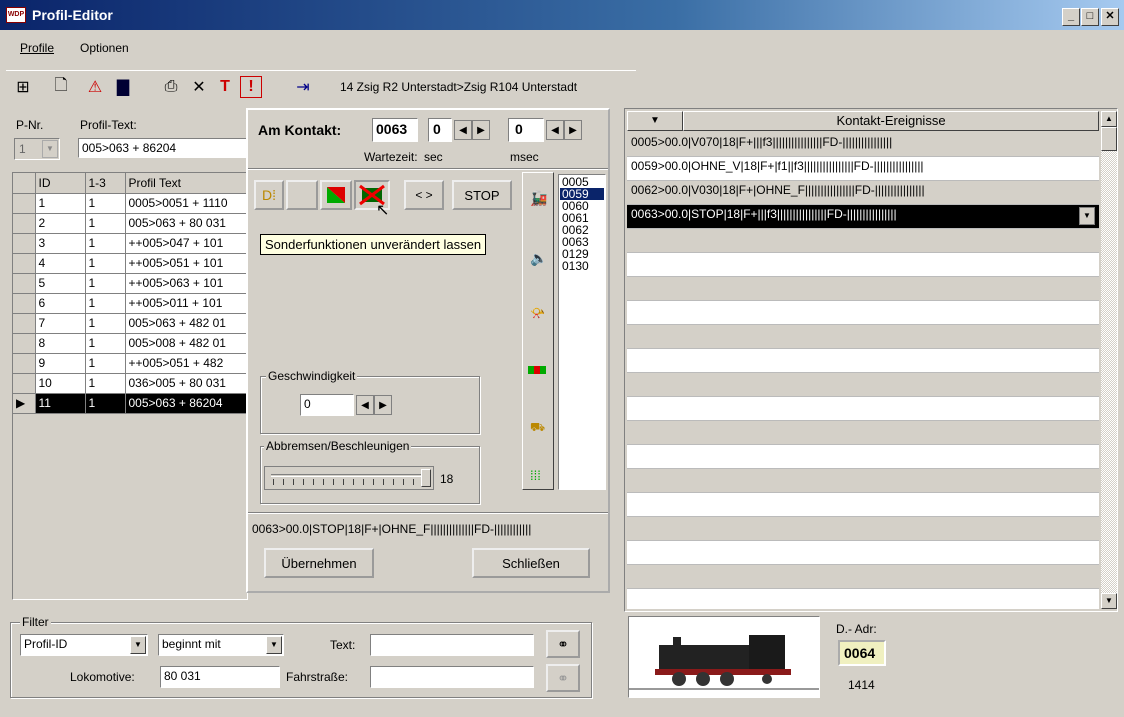 The image size is (1124, 717). What do you see at coordinates (130, 283) in the screenshot?
I see `table-row: 5 1 ++005>063 + 101` at bounding box center [130, 283].